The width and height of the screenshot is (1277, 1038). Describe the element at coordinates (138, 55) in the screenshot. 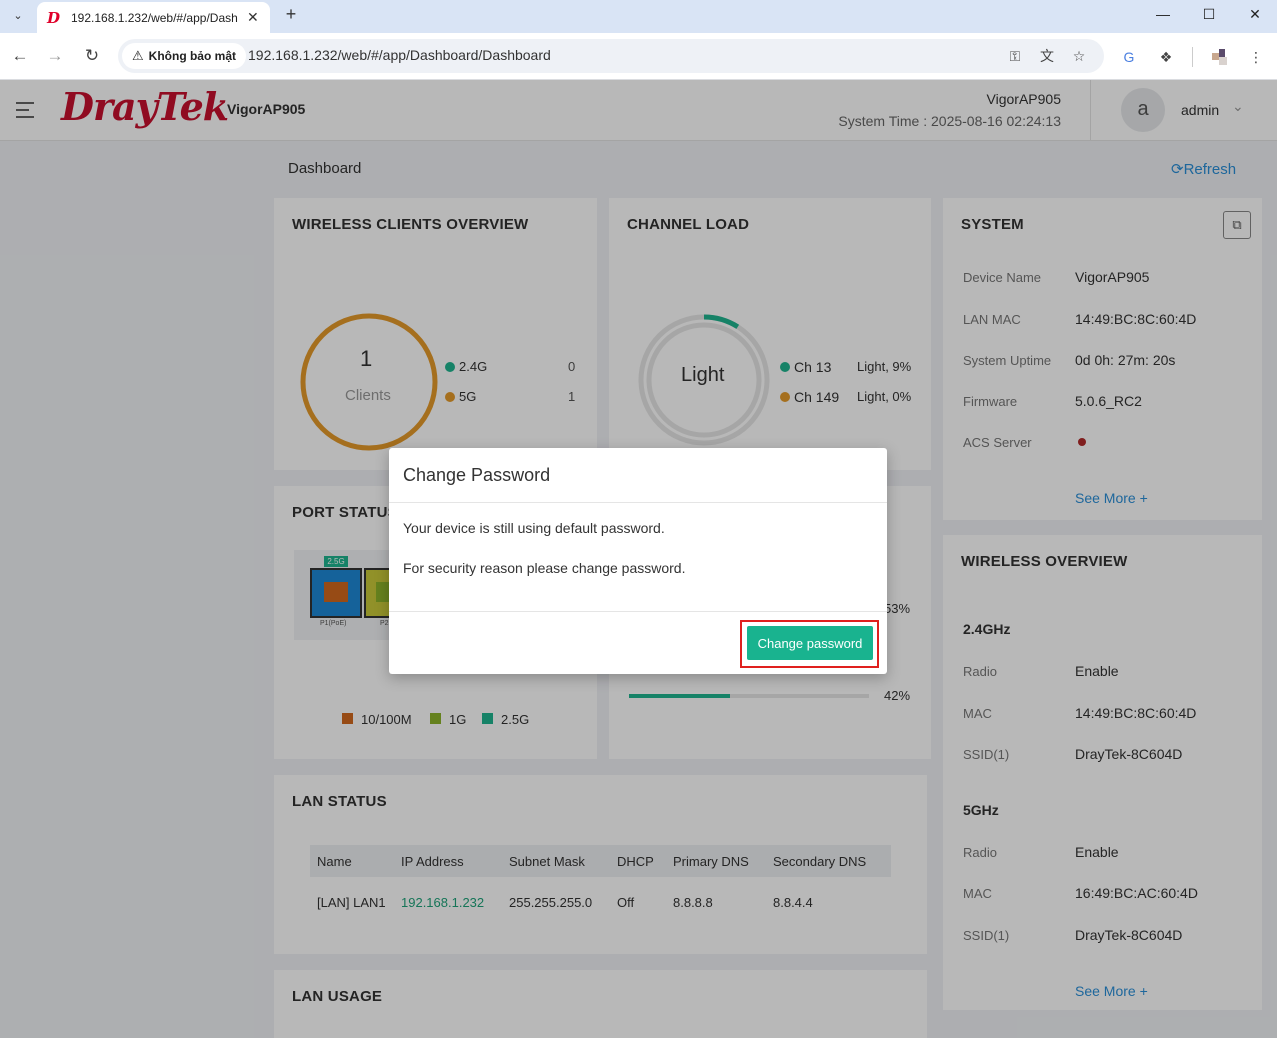

I see `warning-triangle-icon: ⚠` at that location.